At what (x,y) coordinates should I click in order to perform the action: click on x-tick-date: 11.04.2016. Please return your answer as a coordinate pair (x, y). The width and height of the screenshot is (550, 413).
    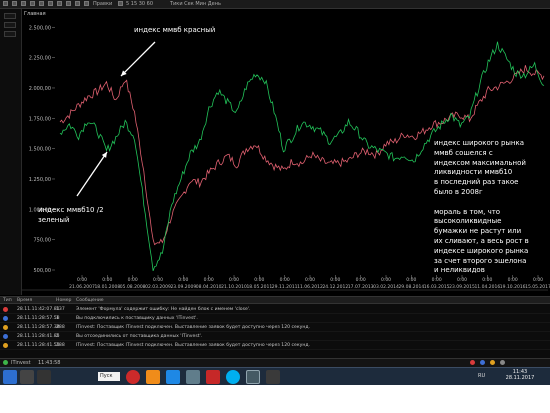
    Looking at the image, I should click on (487, 287).